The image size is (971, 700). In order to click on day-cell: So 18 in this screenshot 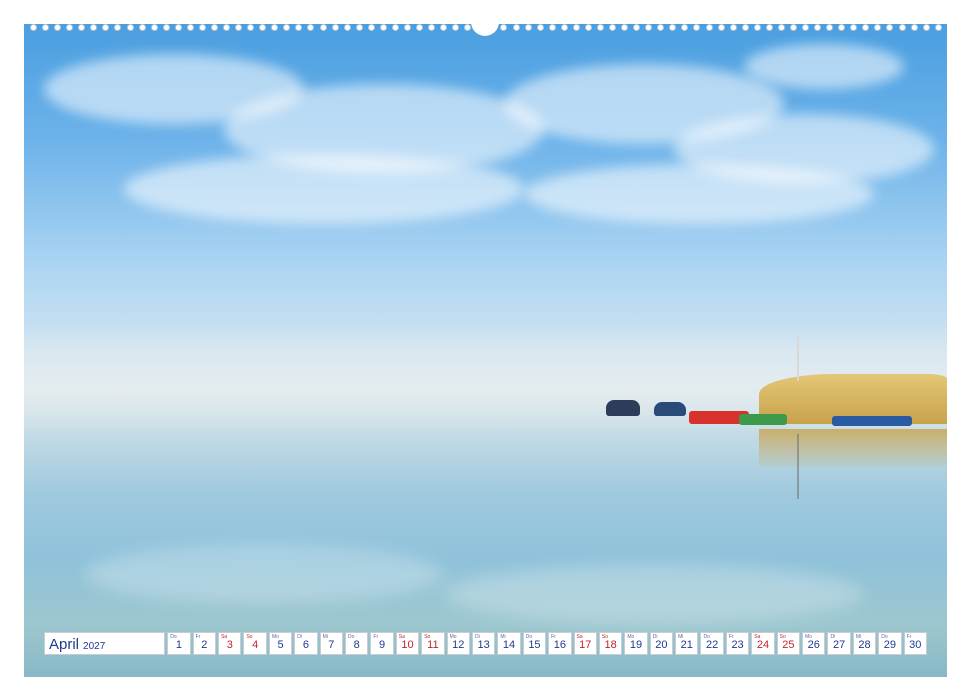, I will do `click(610, 643)`.